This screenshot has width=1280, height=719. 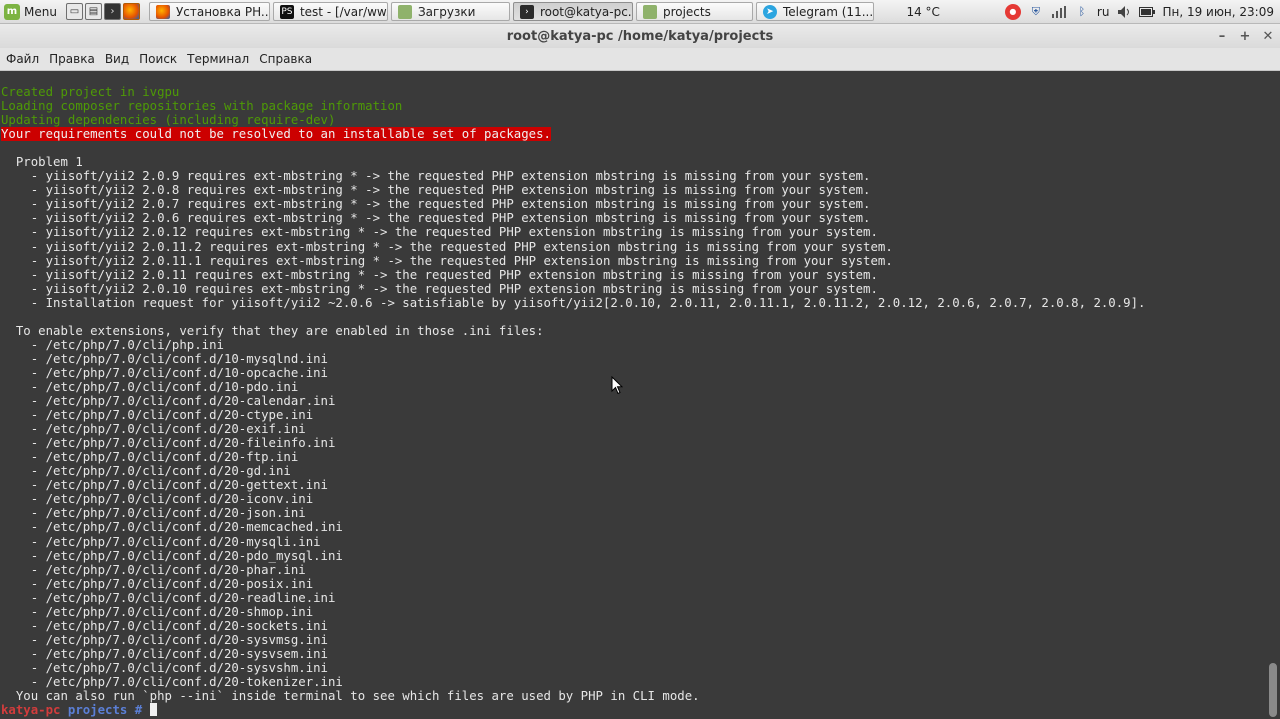 I want to click on prompt-directory: projects, so click(x=97, y=710).